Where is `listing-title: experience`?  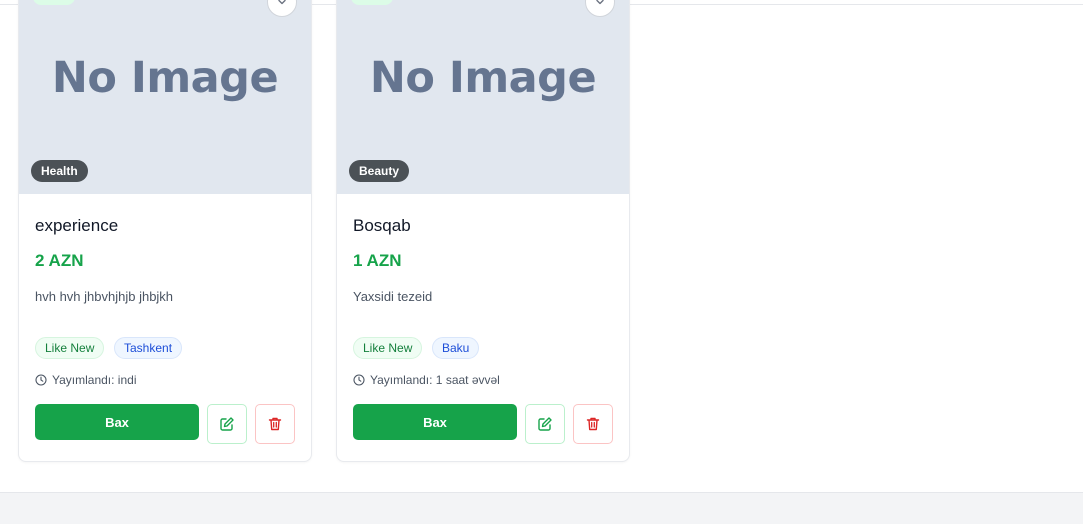
listing-title: experience is located at coordinates (76, 226).